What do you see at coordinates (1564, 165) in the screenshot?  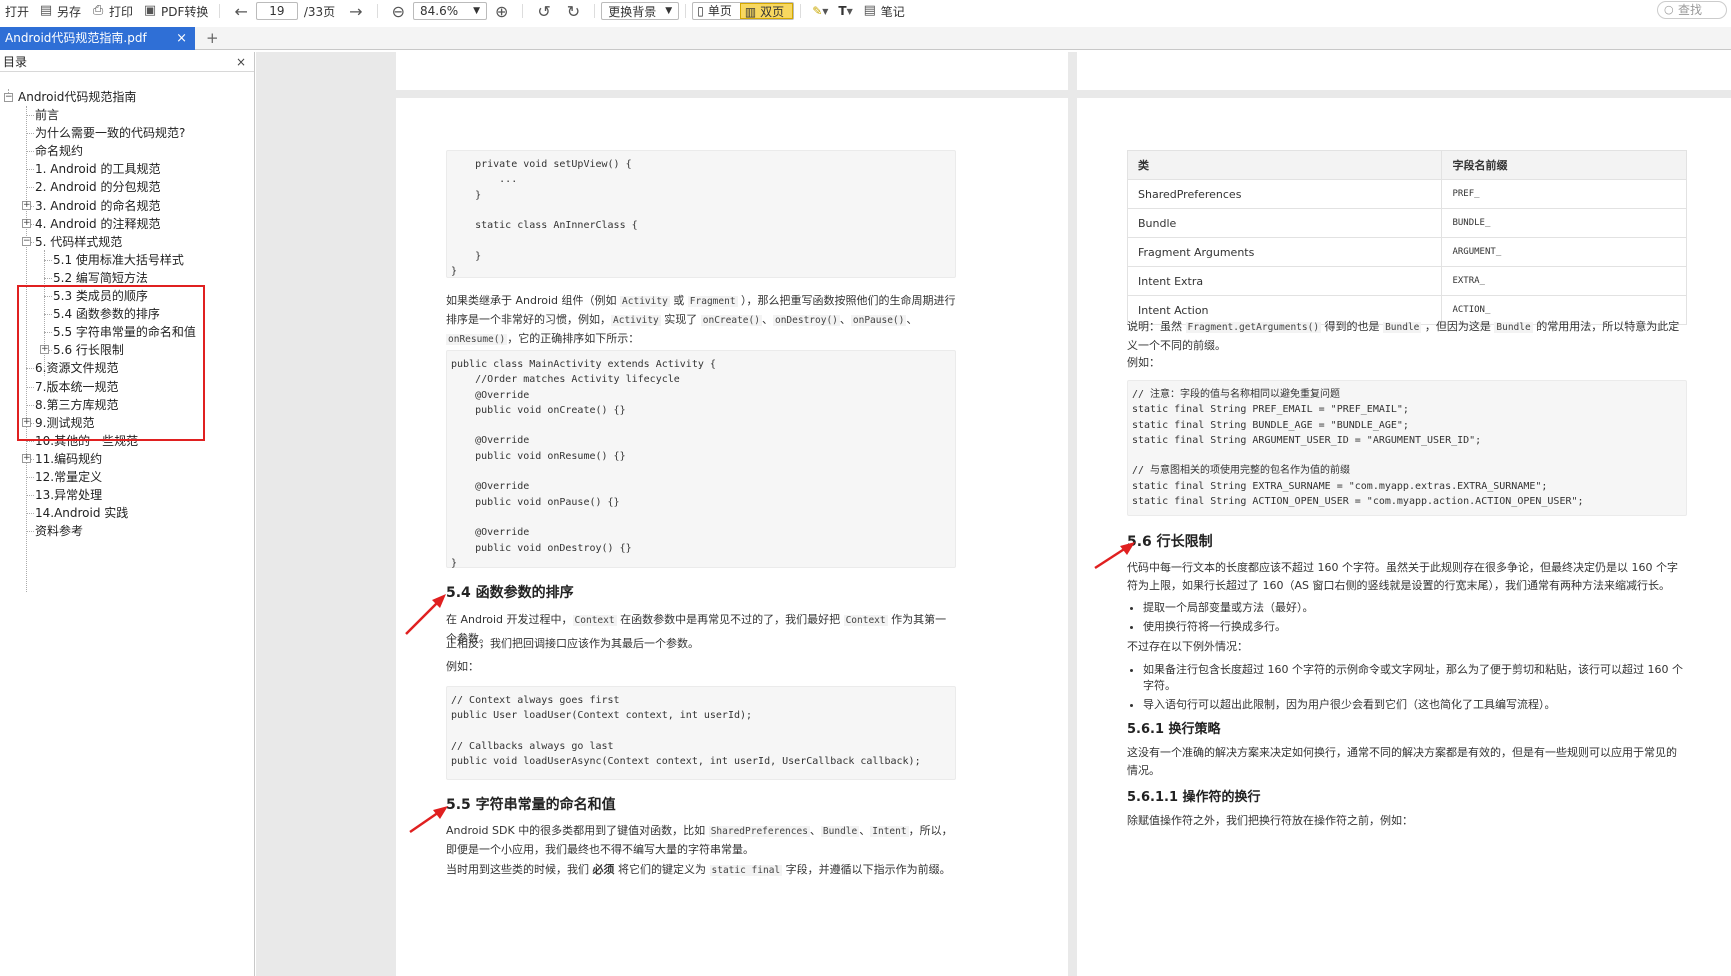 I see `table-header: 字段名前缀` at bounding box center [1564, 165].